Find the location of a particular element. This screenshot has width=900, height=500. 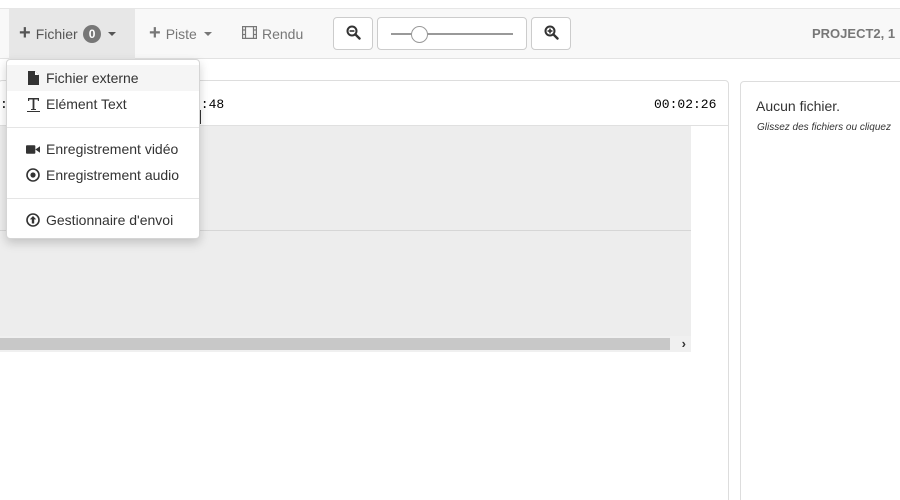

rendu-label: Rendu is located at coordinates (283, 34).